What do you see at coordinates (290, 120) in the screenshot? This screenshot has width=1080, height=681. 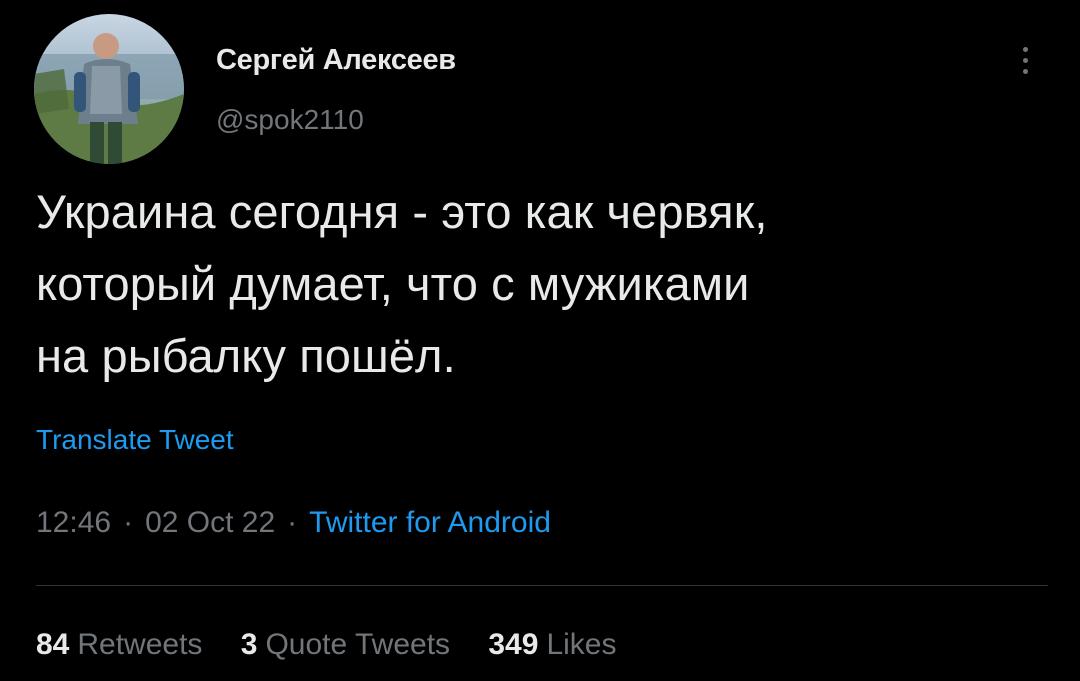 I see `author-handle: @spok2110` at bounding box center [290, 120].